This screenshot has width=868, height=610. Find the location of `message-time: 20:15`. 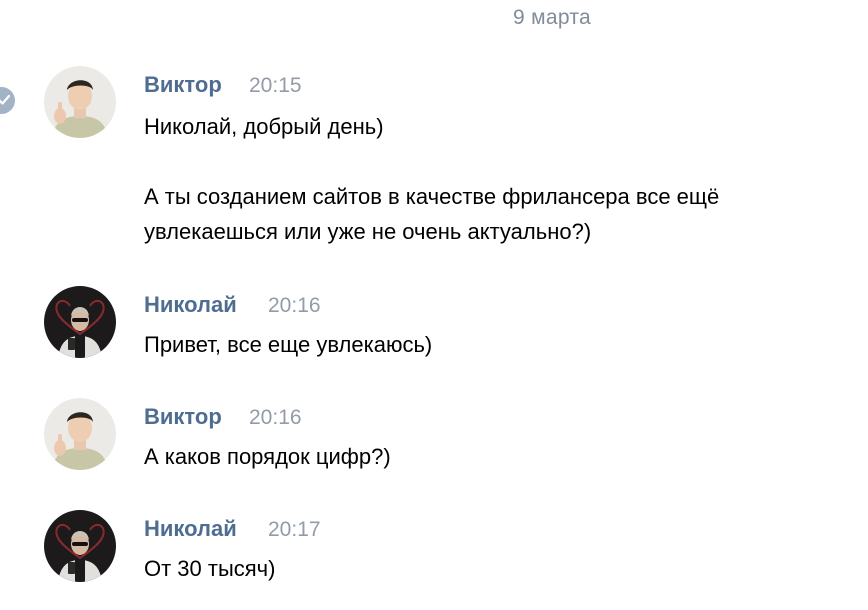

message-time: 20:15 is located at coordinates (275, 86).